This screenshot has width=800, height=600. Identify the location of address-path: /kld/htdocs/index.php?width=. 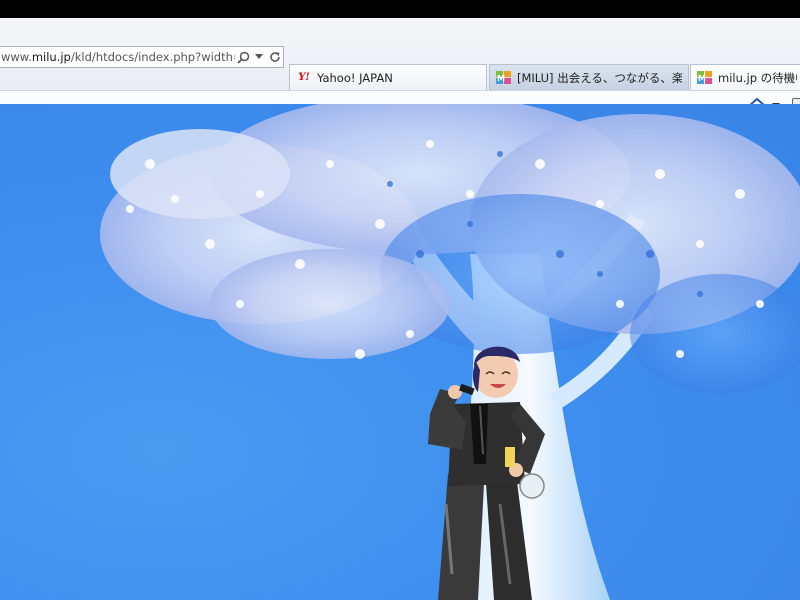
(152, 57).